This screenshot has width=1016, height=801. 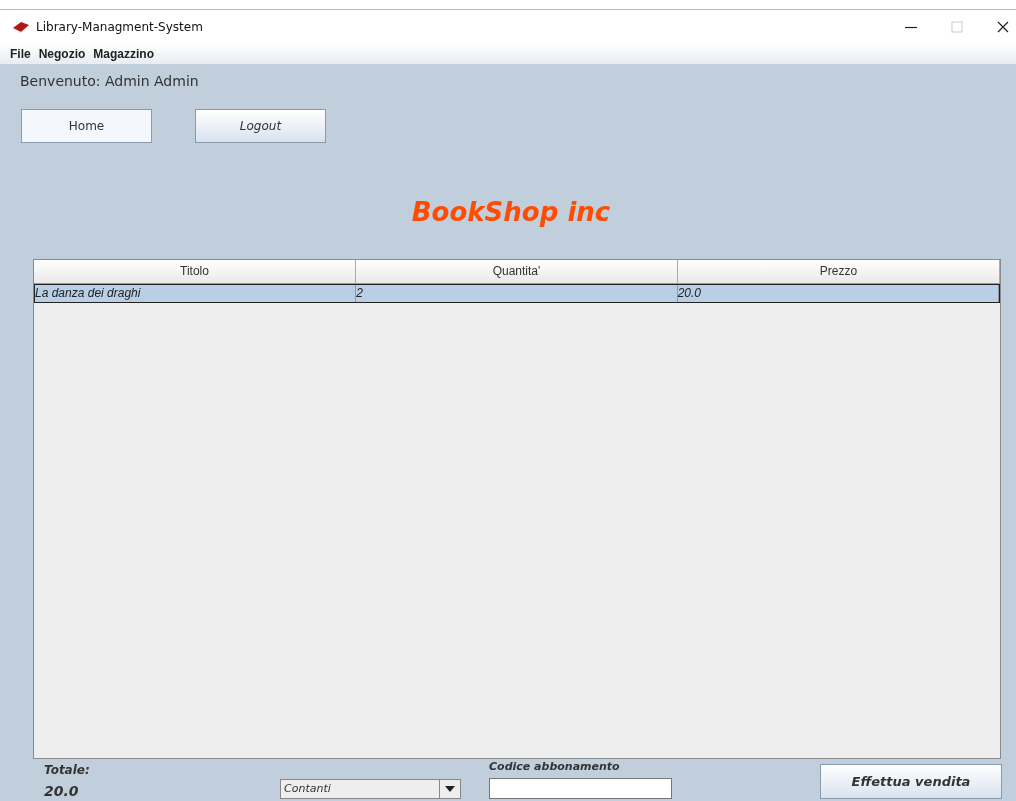 I want to click on code-label: Codice abbonamento, so click(x=555, y=766).